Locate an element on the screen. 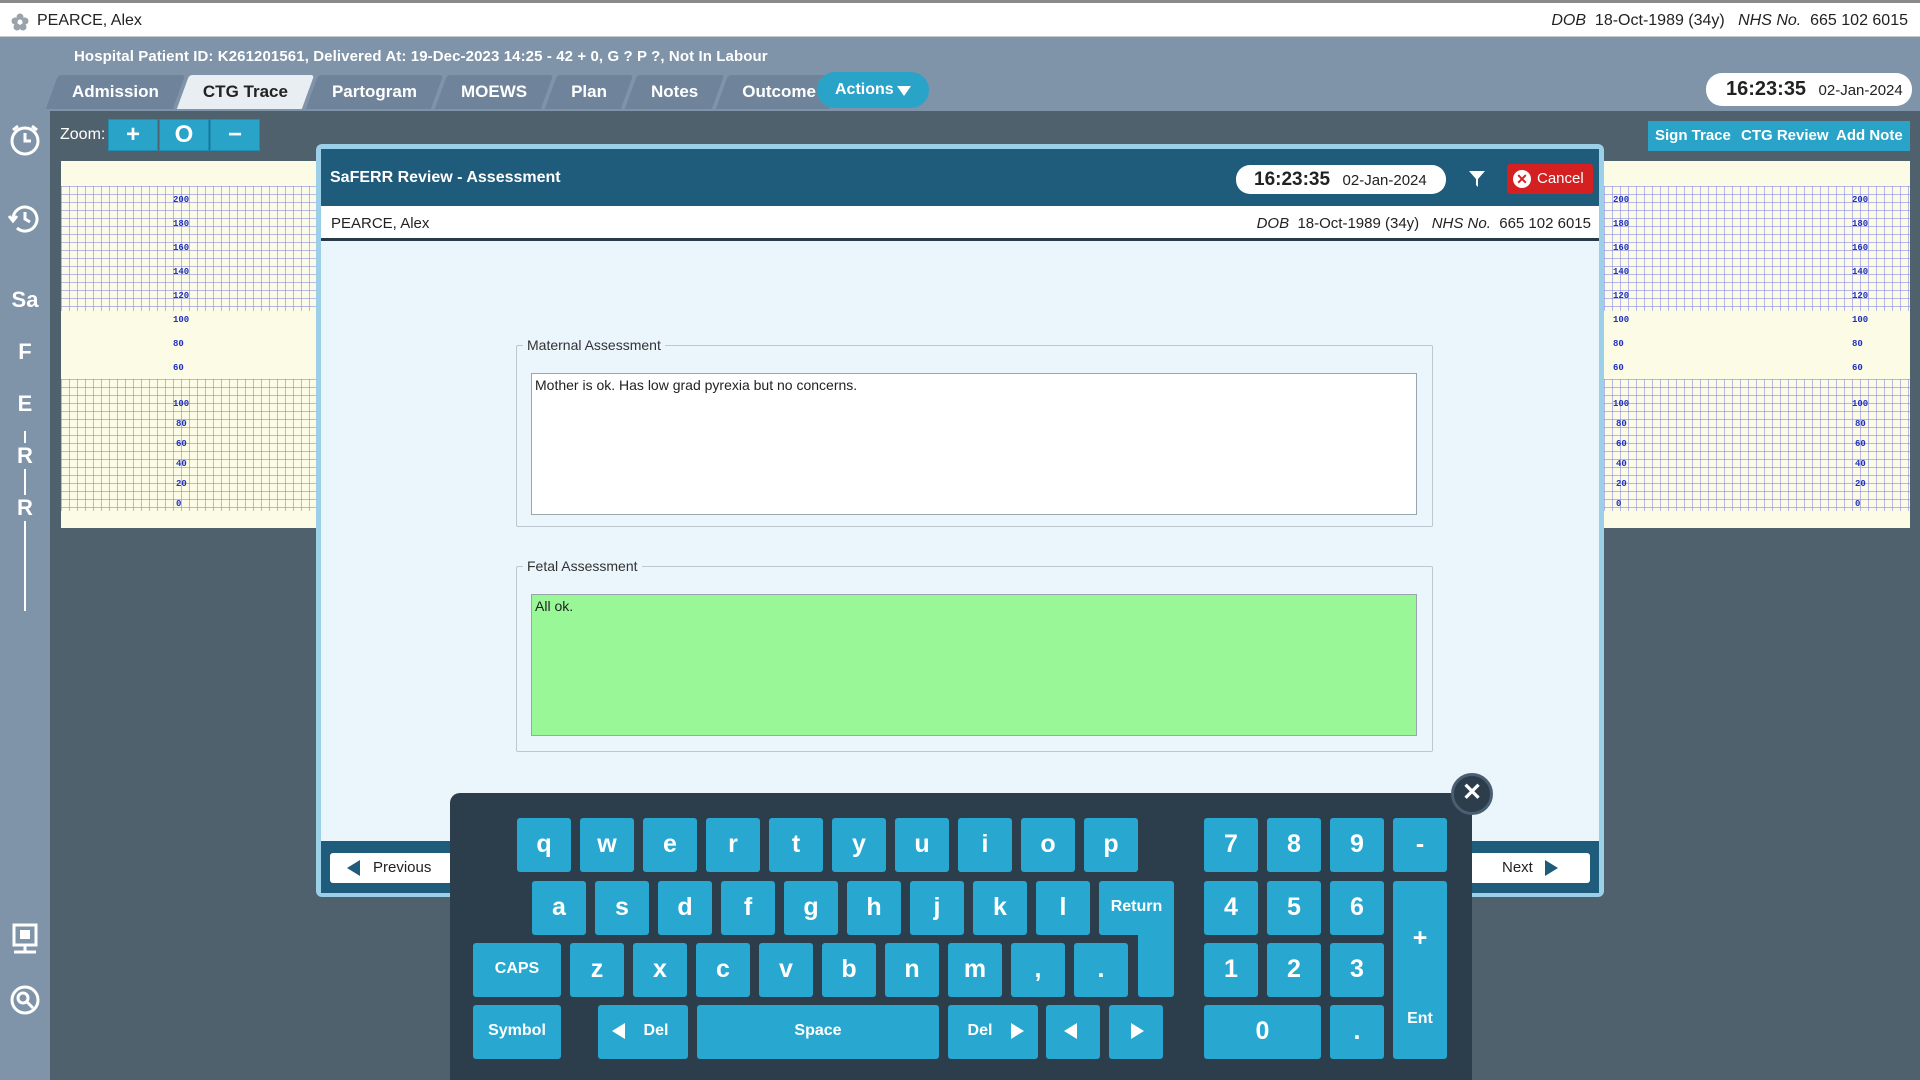  history-clock-icon is located at coordinates (25, 218).